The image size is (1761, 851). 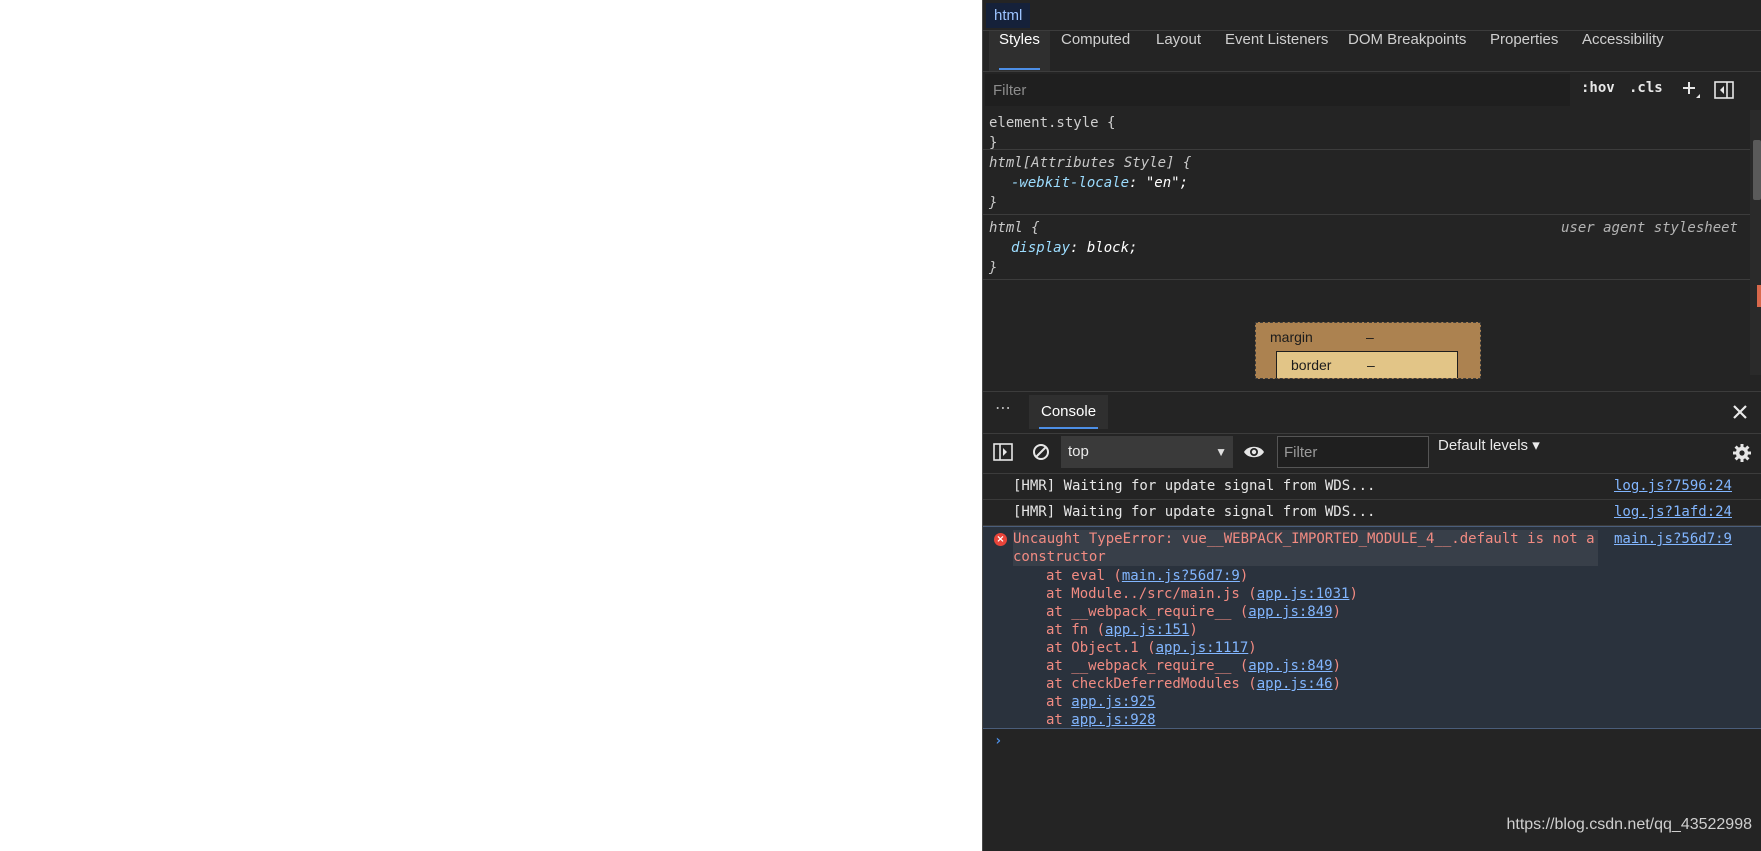 I want to click on stack-frame-prefix: at Module../src/main.js (, so click(x=1151, y=594).